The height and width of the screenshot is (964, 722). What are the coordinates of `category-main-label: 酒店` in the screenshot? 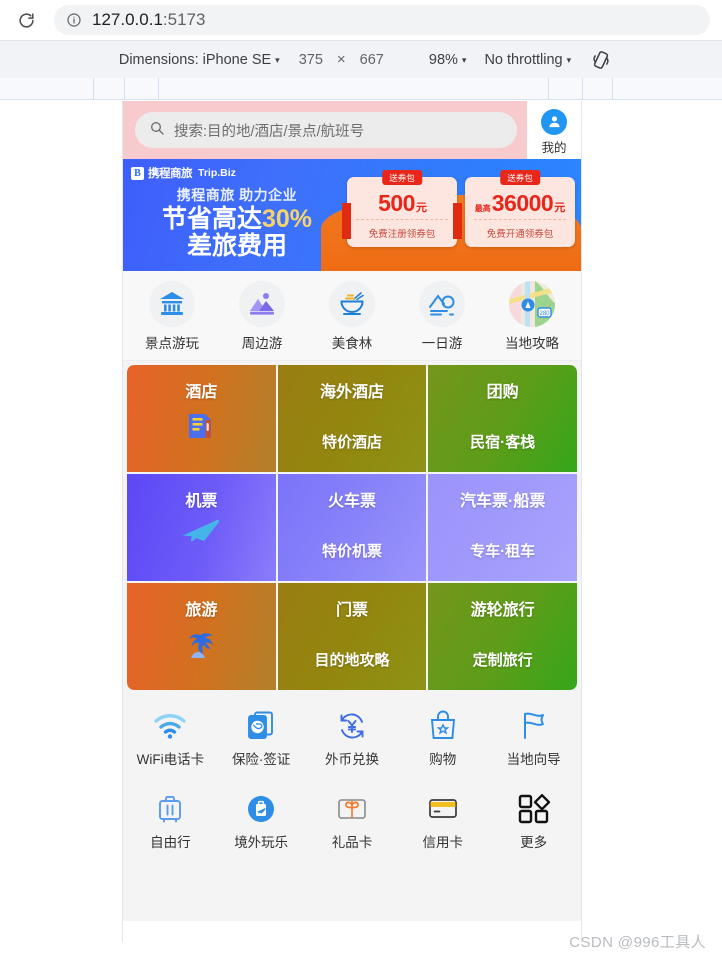 It's located at (201, 392).